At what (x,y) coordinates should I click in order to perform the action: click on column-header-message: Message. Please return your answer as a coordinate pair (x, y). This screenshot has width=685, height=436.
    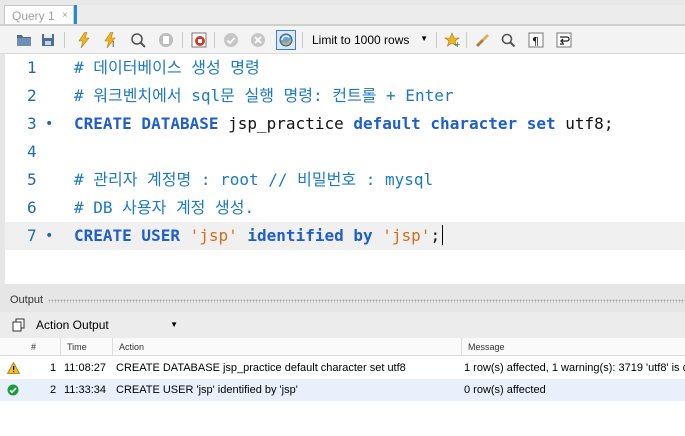
    Looking at the image, I should click on (486, 347).